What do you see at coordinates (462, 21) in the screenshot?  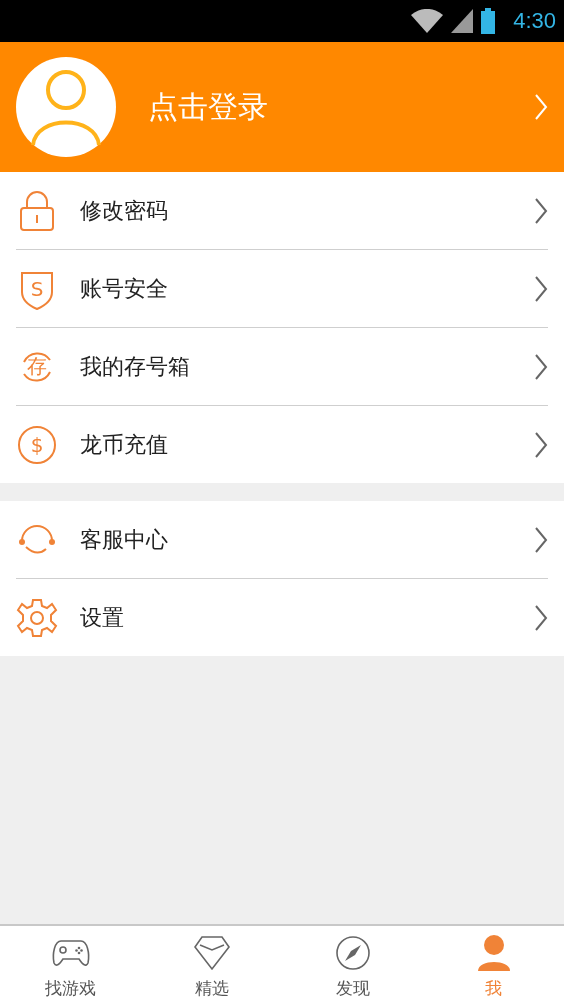 I see `signal-icon` at bounding box center [462, 21].